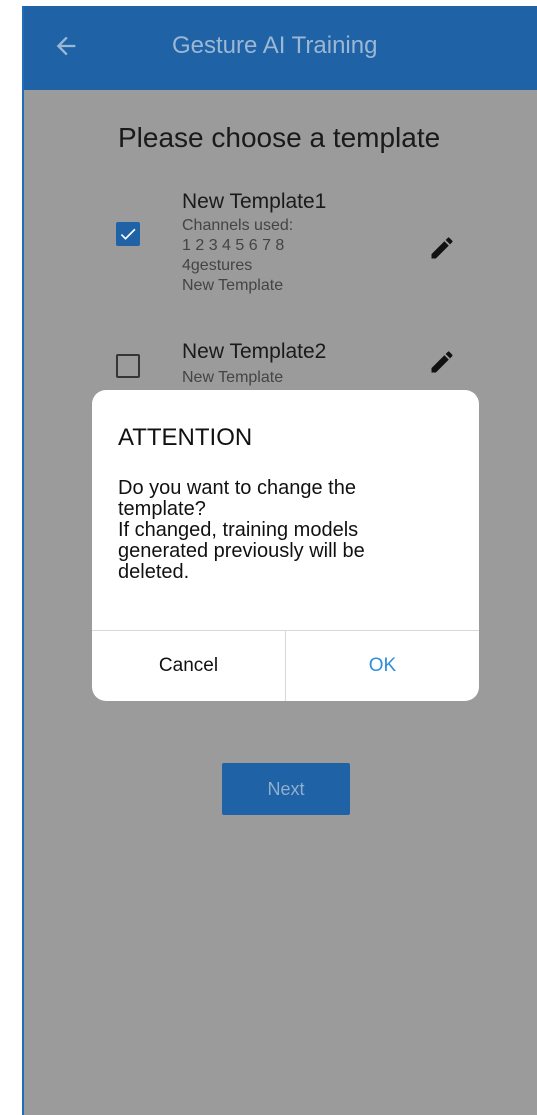 This screenshot has width=537, height=1115. What do you see at coordinates (188, 666) in the screenshot?
I see `cancel-button: Cancel` at bounding box center [188, 666].